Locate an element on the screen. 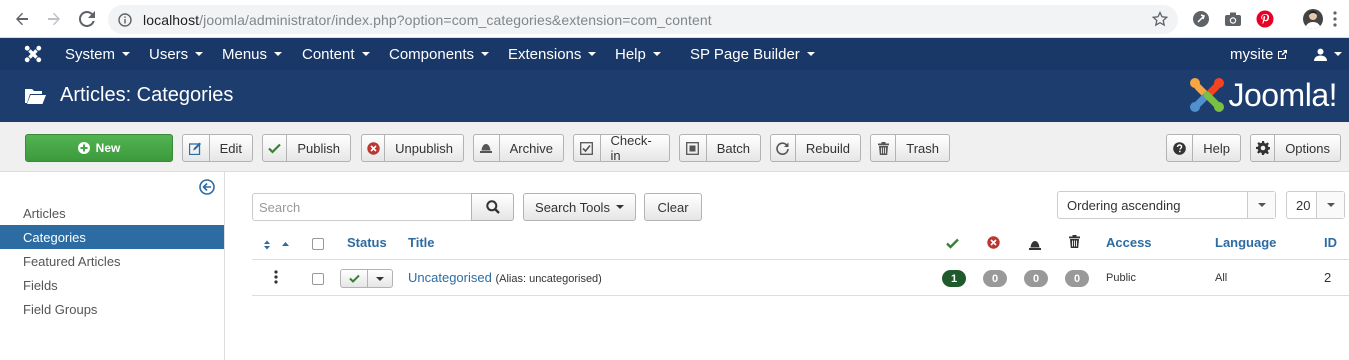  sidebar-item-fields: Fields is located at coordinates (112, 285).